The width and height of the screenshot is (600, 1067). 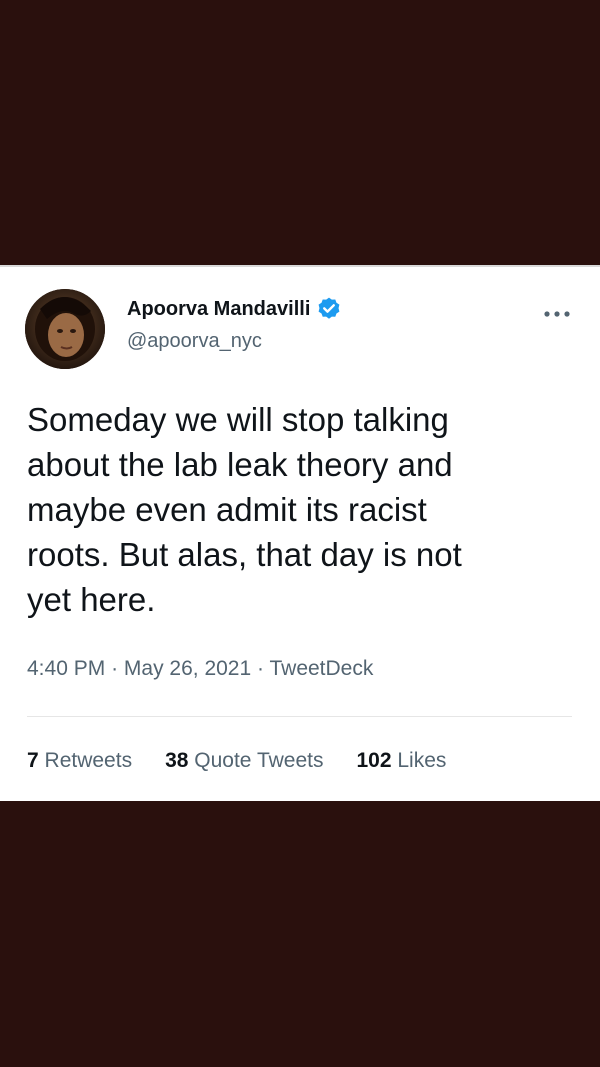 I want to click on more-options-icon, so click(x=557, y=311).